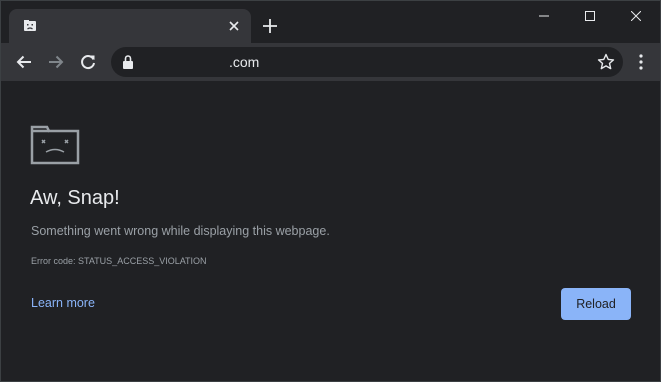 Image resolution: width=661 pixels, height=382 pixels. I want to click on reload-page-button: Reload, so click(596, 304).